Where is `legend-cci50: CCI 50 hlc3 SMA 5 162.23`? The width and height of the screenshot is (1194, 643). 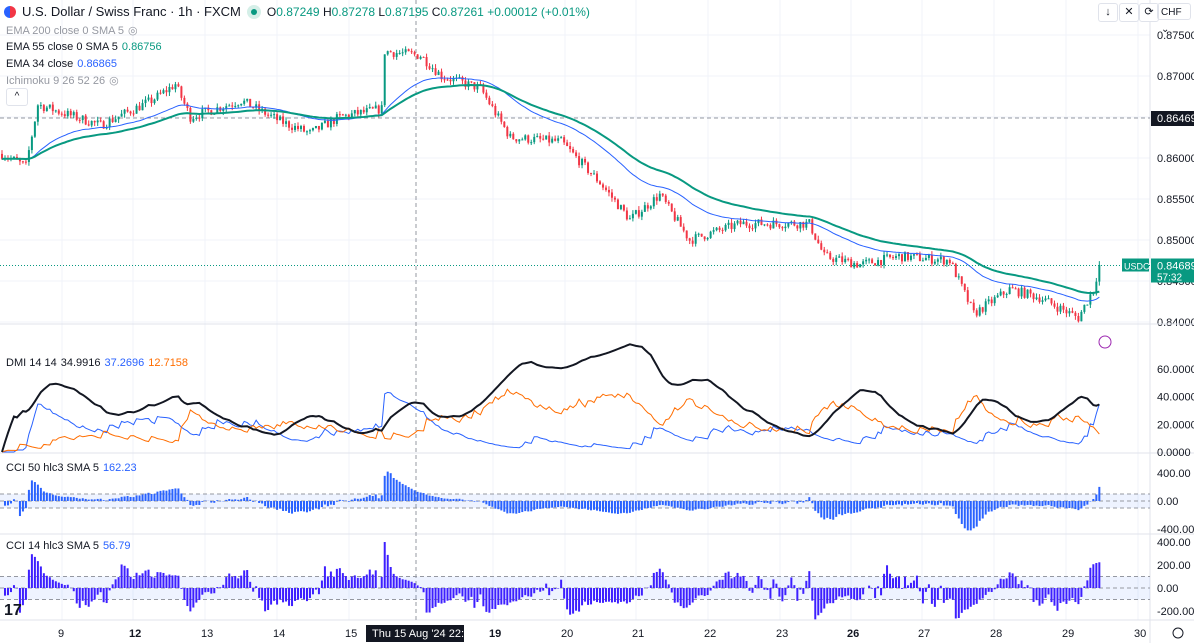 legend-cci50: CCI 50 hlc3 SMA 5 162.23 is located at coordinates (73, 468).